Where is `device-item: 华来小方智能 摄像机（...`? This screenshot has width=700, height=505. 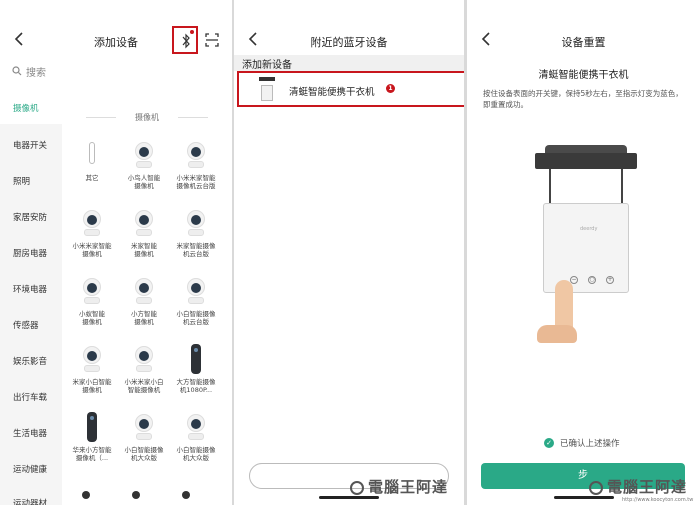 device-item: 华来小方智能 摄像机（... is located at coordinates (92, 437).